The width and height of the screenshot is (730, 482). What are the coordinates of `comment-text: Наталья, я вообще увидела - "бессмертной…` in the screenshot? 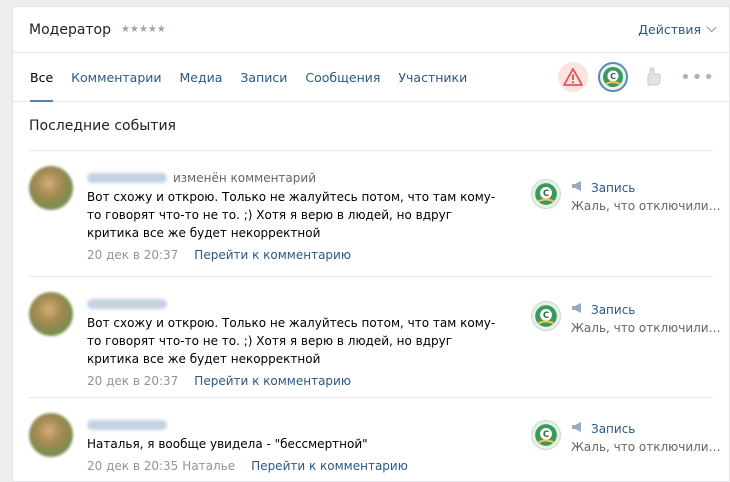 It's located at (227, 444).